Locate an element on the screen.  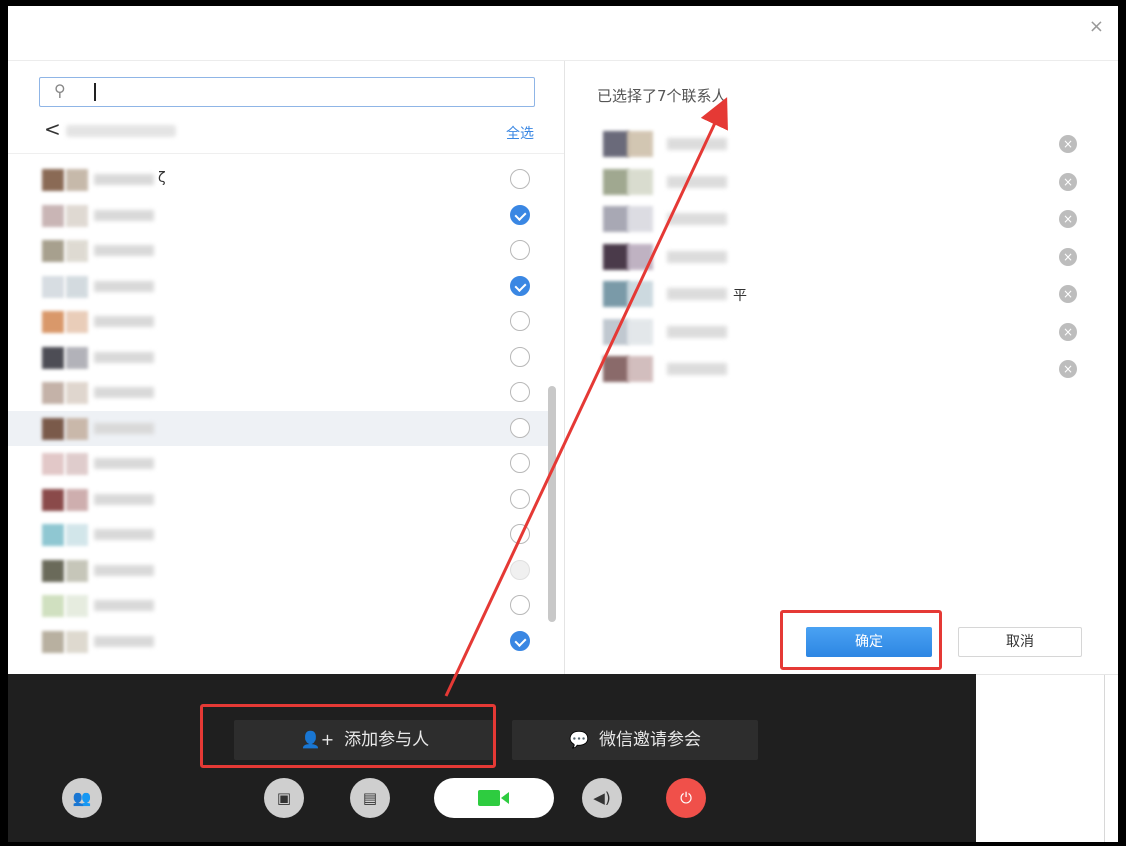
wechat-invite-button: 💬 微信邀请参会 is located at coordinates (635, 740).